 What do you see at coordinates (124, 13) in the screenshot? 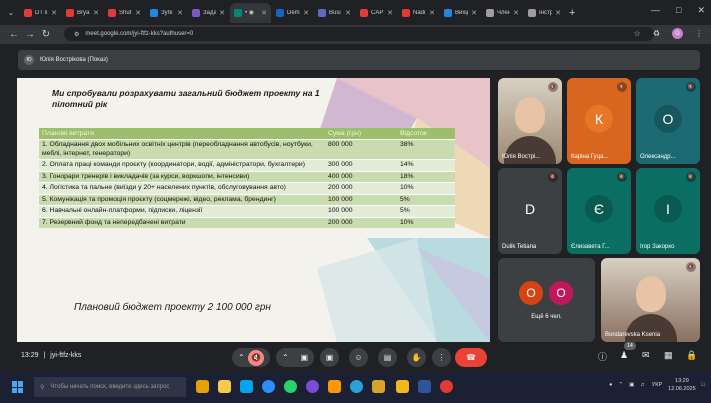
I see `browser-tab: Shut ✕` at bounding box center [124, 13].